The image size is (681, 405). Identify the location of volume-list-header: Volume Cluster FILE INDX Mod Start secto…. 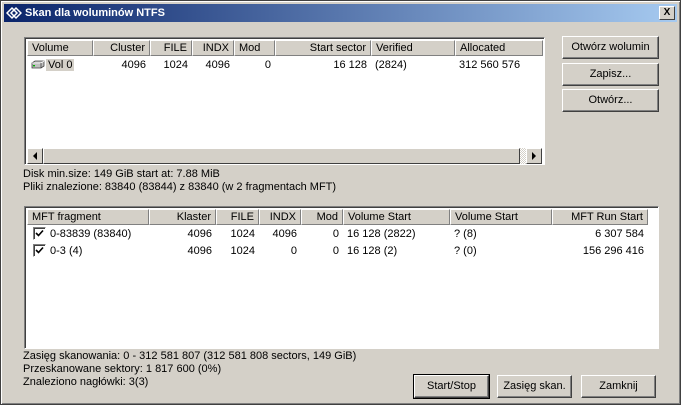
(285, 48).